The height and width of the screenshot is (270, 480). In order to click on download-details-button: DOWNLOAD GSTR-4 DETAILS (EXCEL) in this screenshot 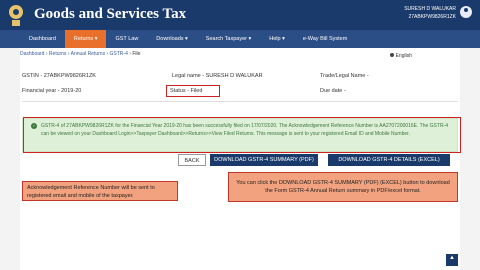, I will do `click(389, 160)`.